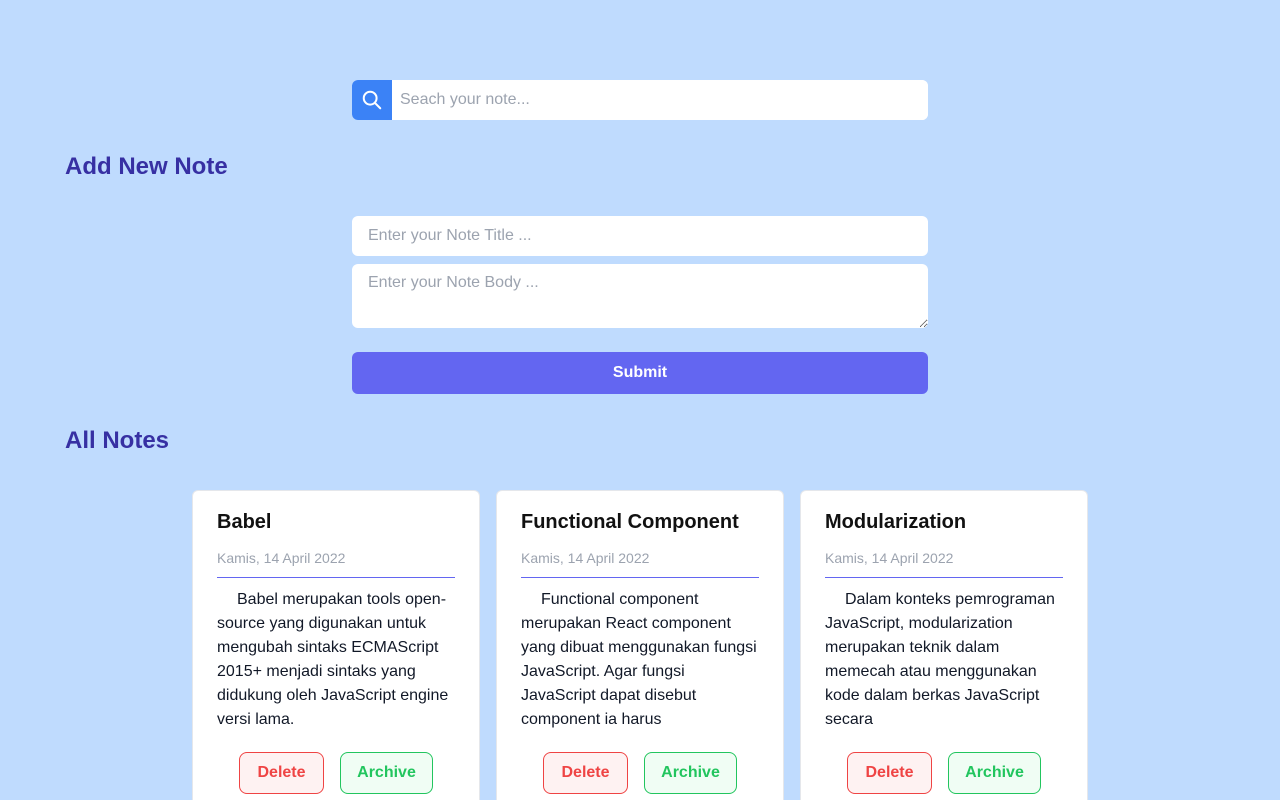 The image size is (1280, 800). I want to click on note-title: Babel, so click(244, 522).